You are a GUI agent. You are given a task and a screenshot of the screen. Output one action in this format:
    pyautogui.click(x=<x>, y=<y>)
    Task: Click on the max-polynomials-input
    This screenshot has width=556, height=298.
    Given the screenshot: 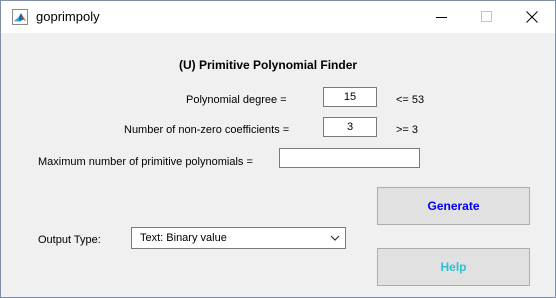 What is the action you would take?
    pyautogui.click(x=349, y=158)
    